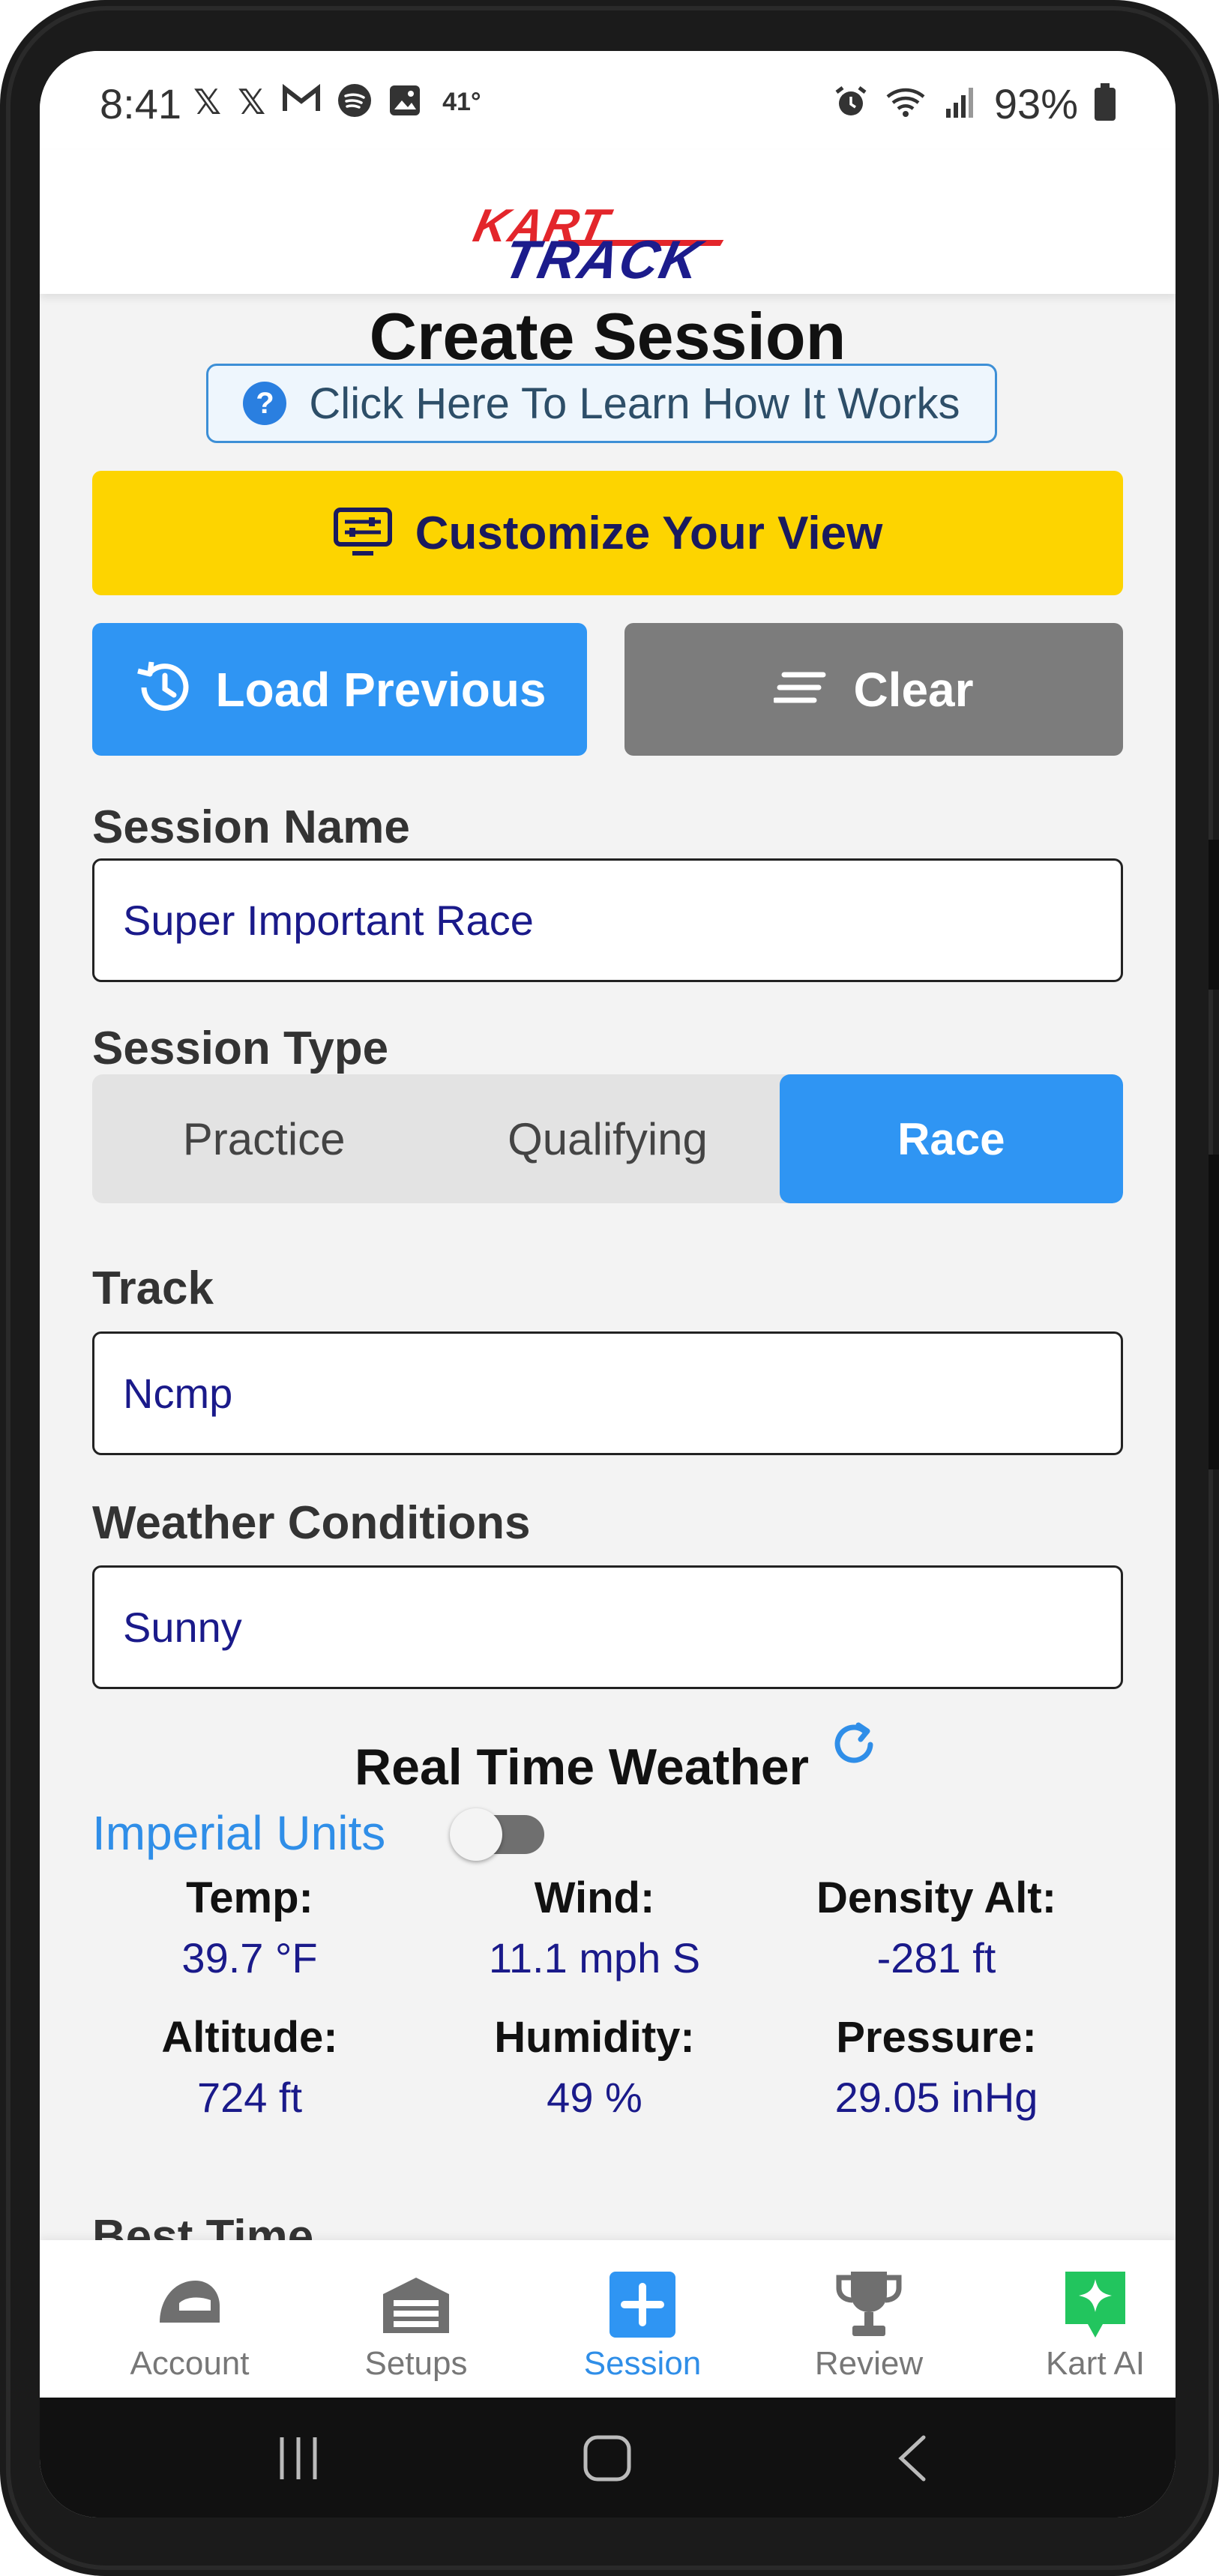 This screenshot has height=2576, width=1219. What do you see at coordinates (913, 690) in the screenshot?
I see `clear-label: Clear` at bounding box center [913, 690].